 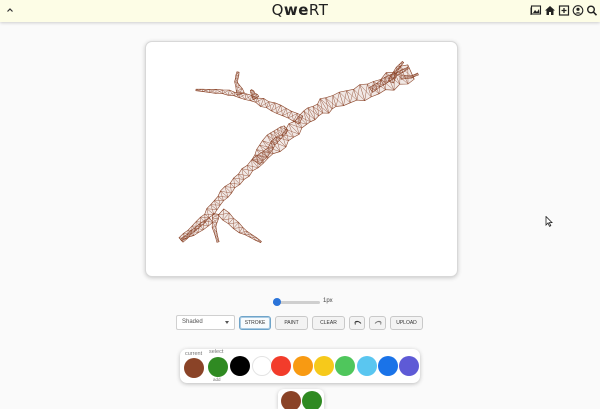 What do you see at coordinates (277, 302) in the screenshot?
I see `slider-thumb` at bounding box center [277, 302].